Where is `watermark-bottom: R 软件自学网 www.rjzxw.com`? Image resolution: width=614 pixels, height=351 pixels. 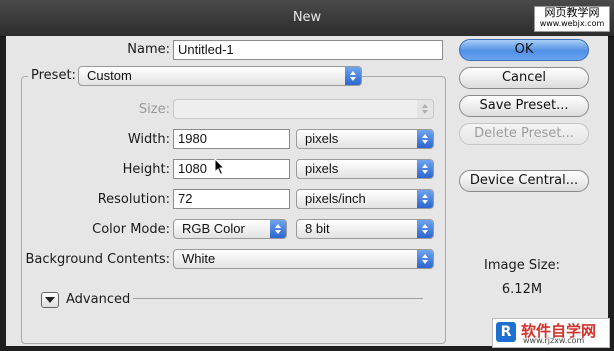
watermark-bottom: R 软件自学网 www.rjzxw.com is located at coordinates (551, 333).